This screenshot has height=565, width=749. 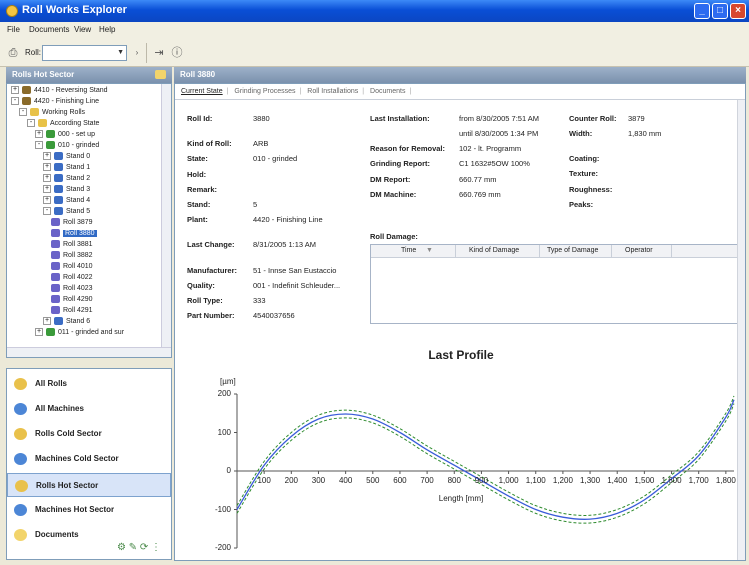 What do you see at coordinates (720, 11) in the screenshot?
I see `maximize-button: □` at bounding box center [720, 11].